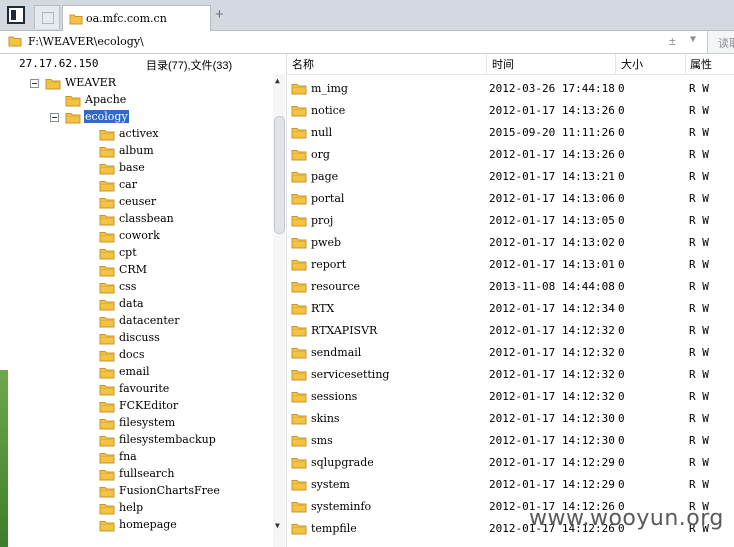 This screenshot has width=734, height=547. What do you see at coordinates (135, 134) in the screenshot?
I see `tree-item: activex` at bounding box center [135, 134].